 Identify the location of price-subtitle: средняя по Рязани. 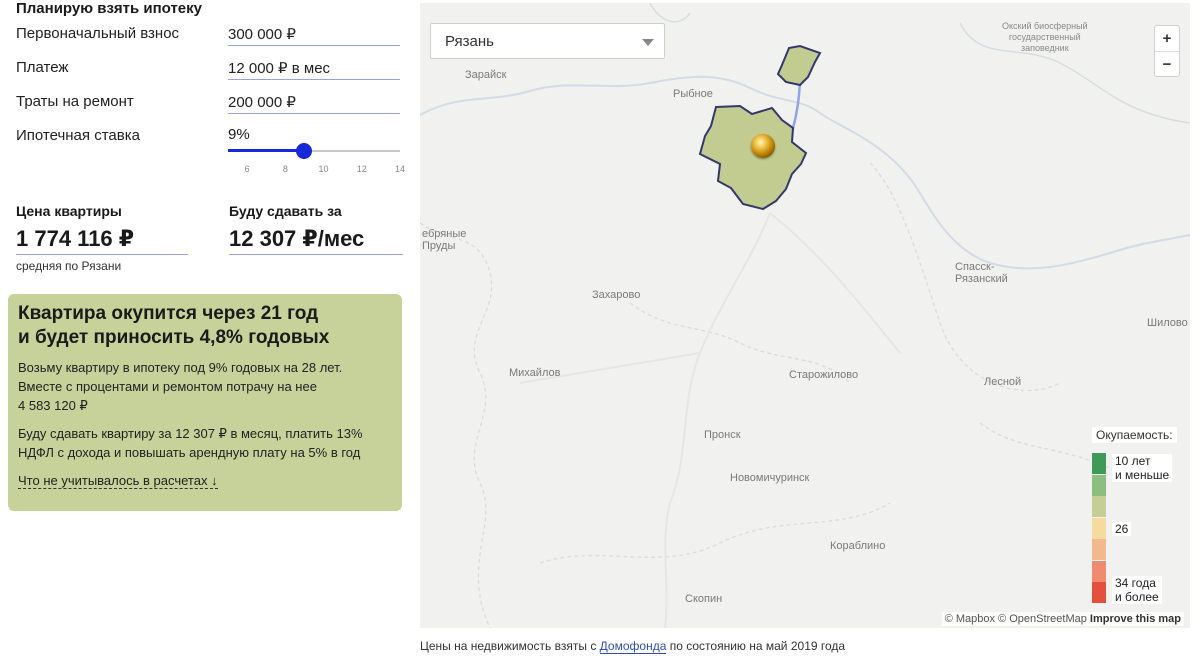
(69, 266).